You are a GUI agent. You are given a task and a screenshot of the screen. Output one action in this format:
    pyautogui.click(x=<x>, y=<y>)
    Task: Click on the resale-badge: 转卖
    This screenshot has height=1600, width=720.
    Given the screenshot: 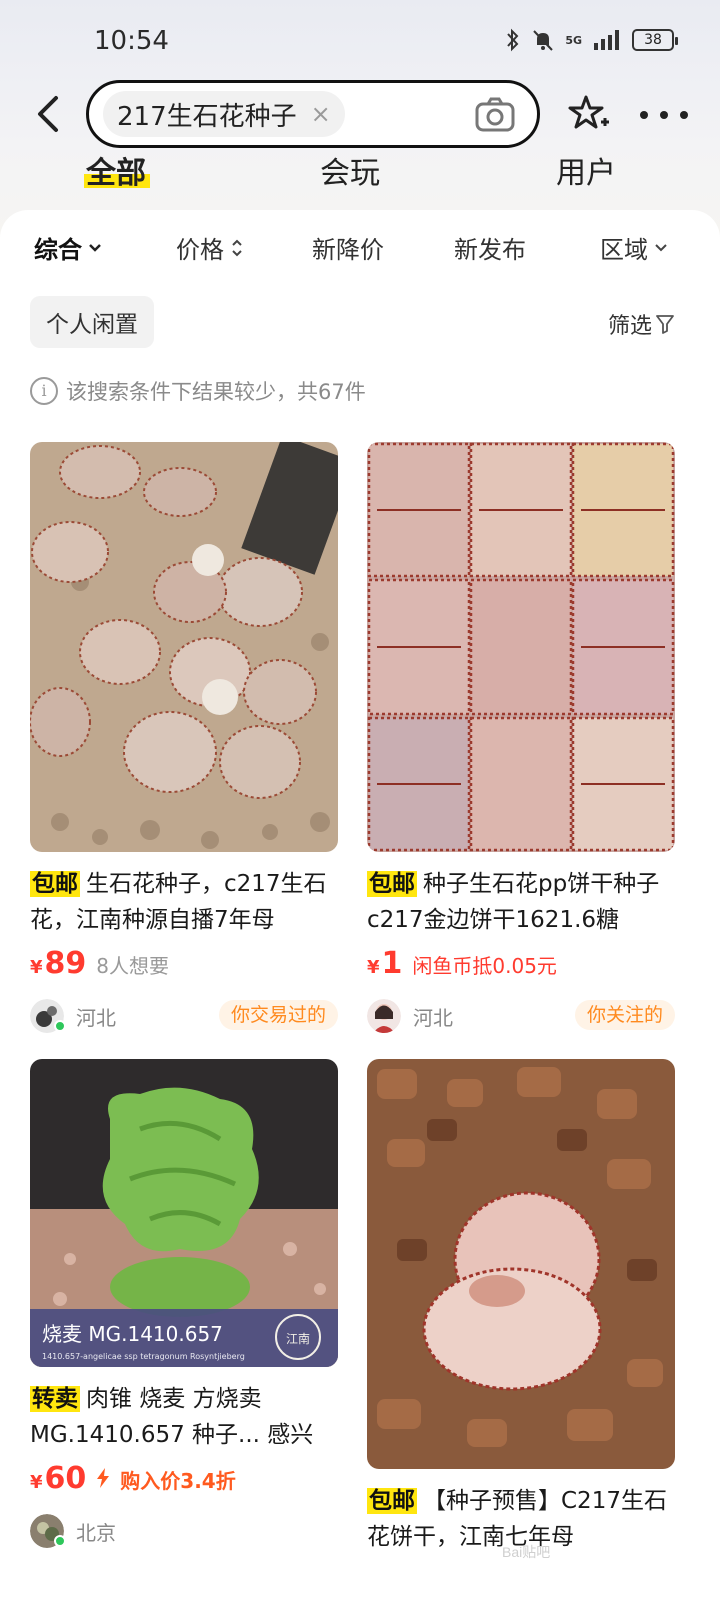 What is the action you would take?
    pyautogui.click(x=55, y=1399)
    